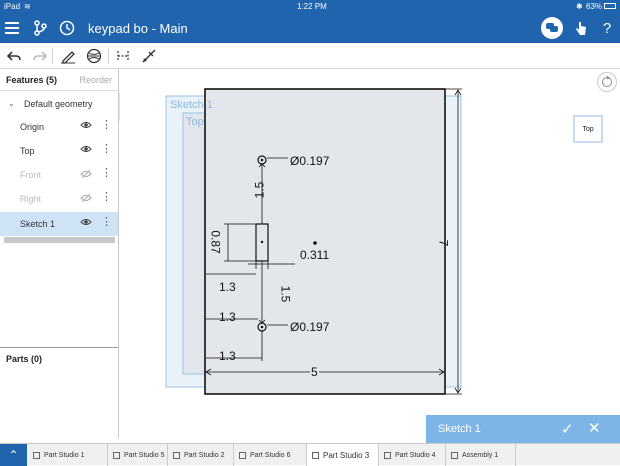 The image size is (620, 466). I want to click on slot-center, so click(262, 242).